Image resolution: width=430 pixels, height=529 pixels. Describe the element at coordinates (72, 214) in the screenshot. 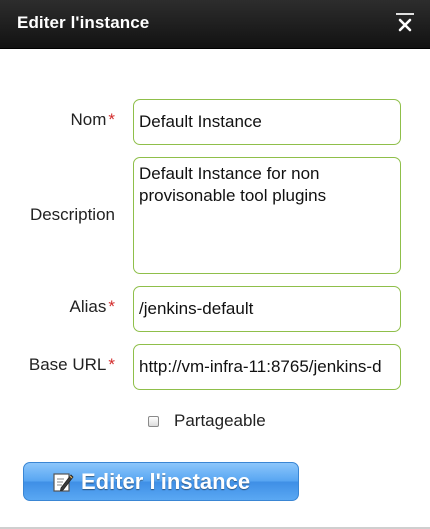

I see `description-label: Description` at that location.